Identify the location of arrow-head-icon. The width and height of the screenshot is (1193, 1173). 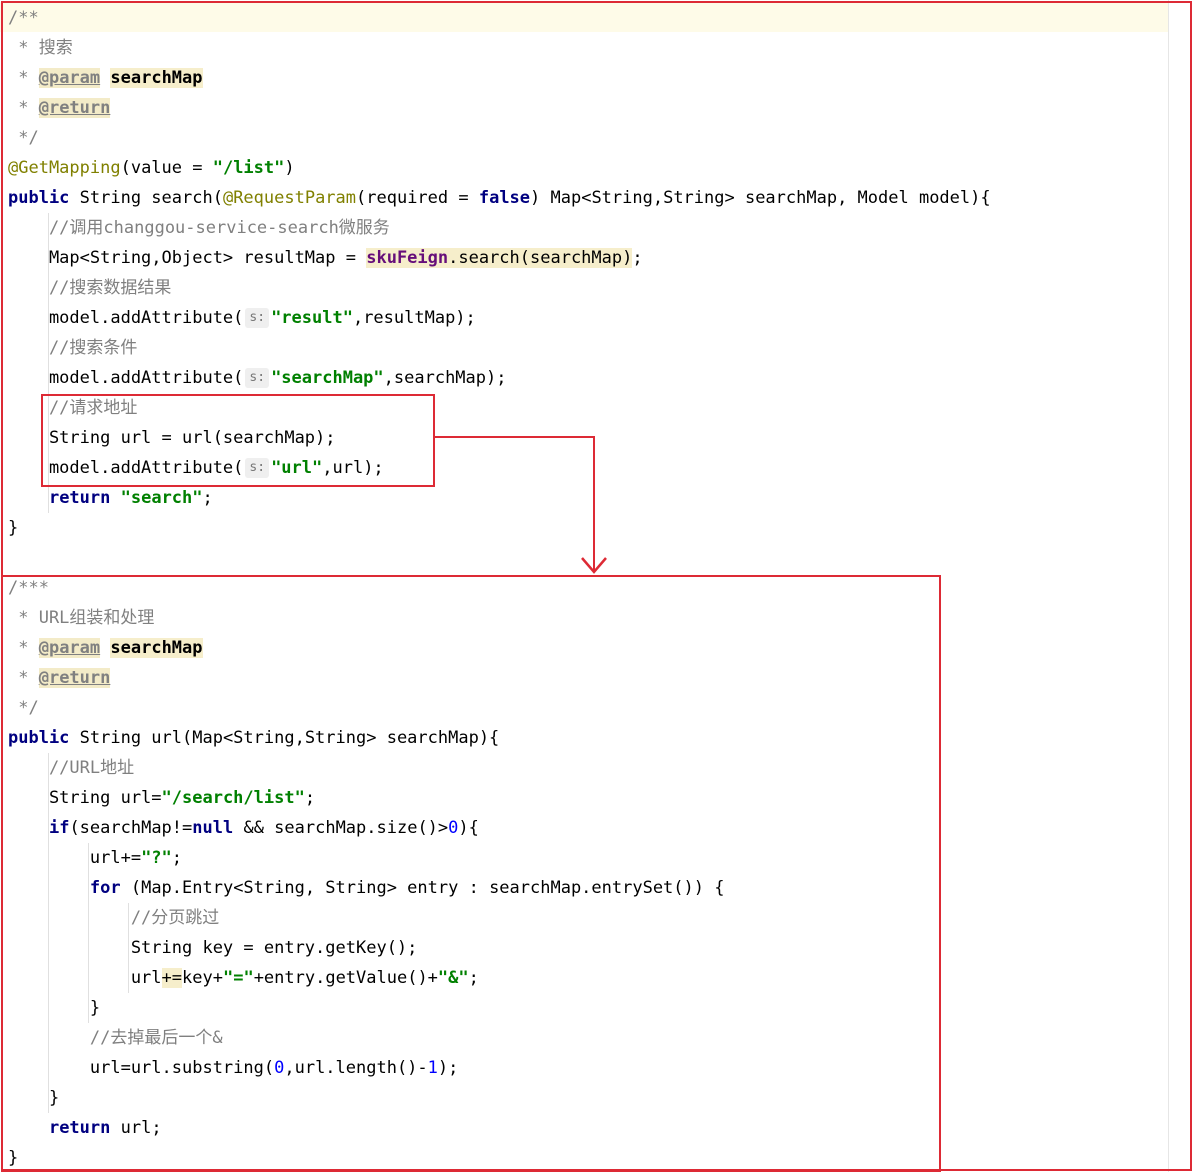
(594, 565).